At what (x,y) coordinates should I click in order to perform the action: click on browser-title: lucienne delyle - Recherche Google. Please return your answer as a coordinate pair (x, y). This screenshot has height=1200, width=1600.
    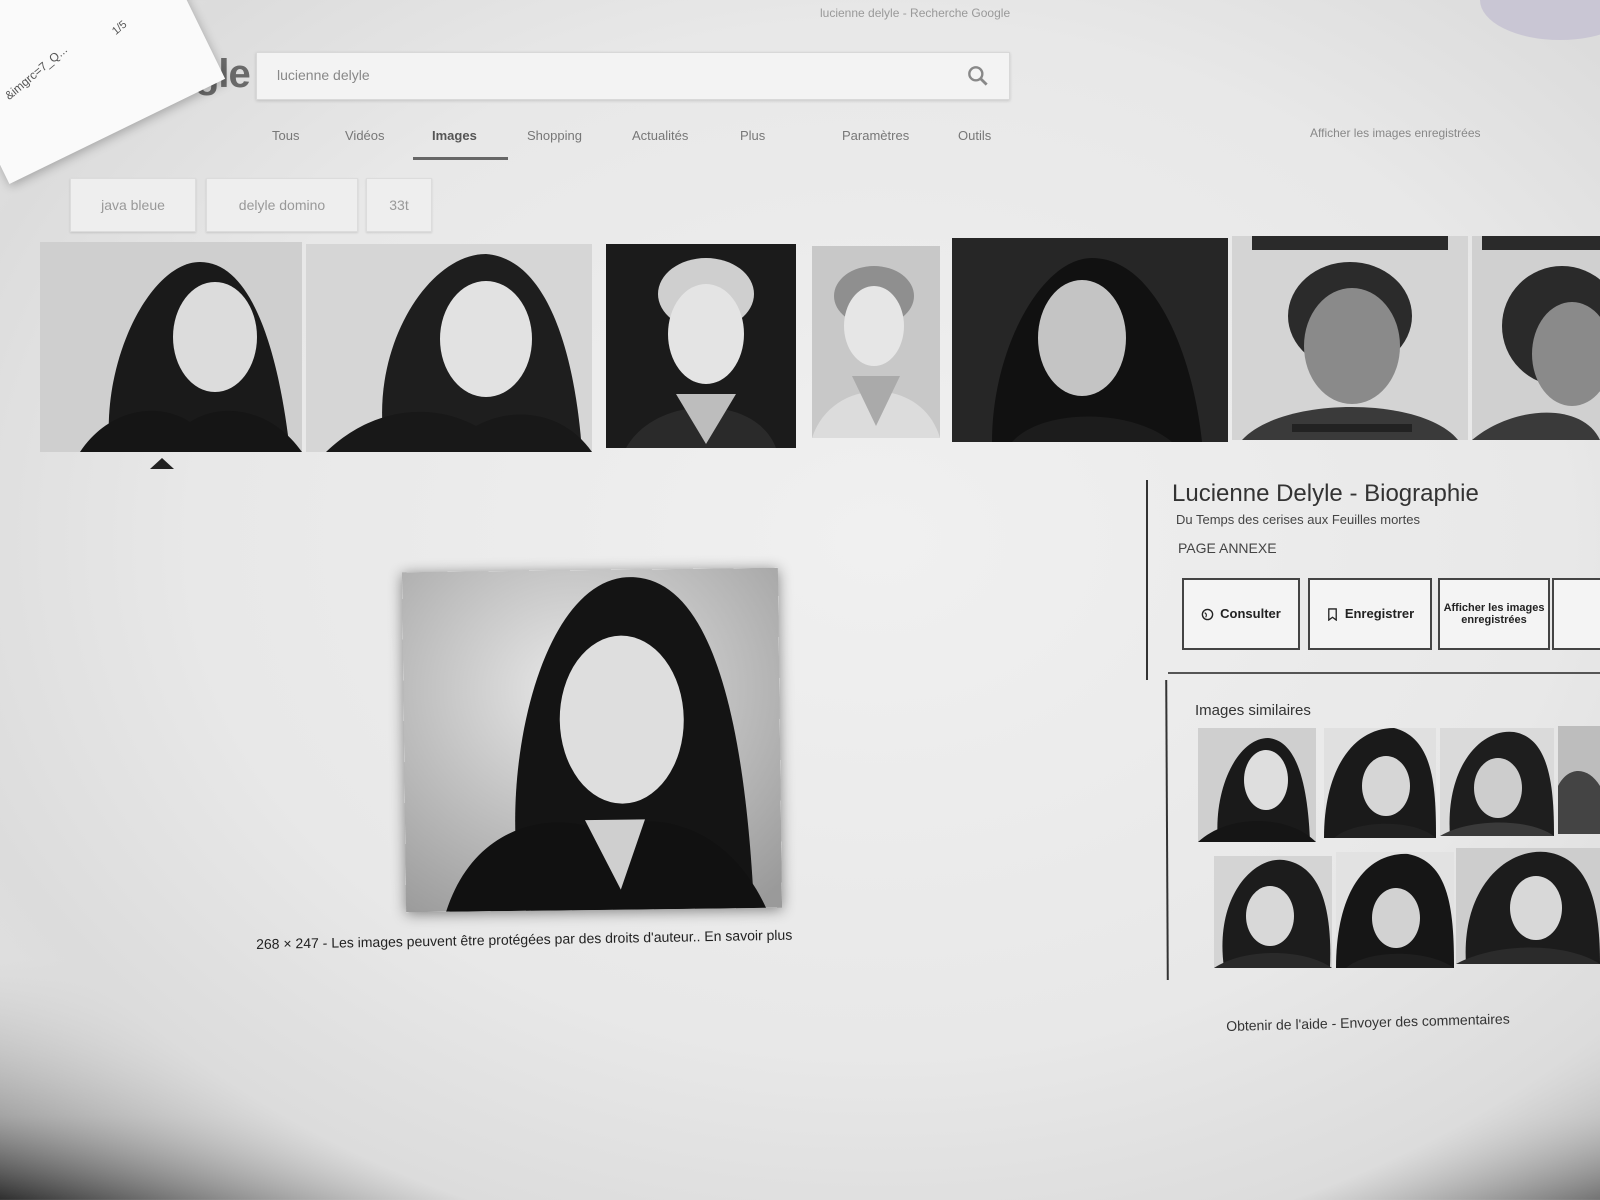
    Looking at the image, I should click on (915, 13).